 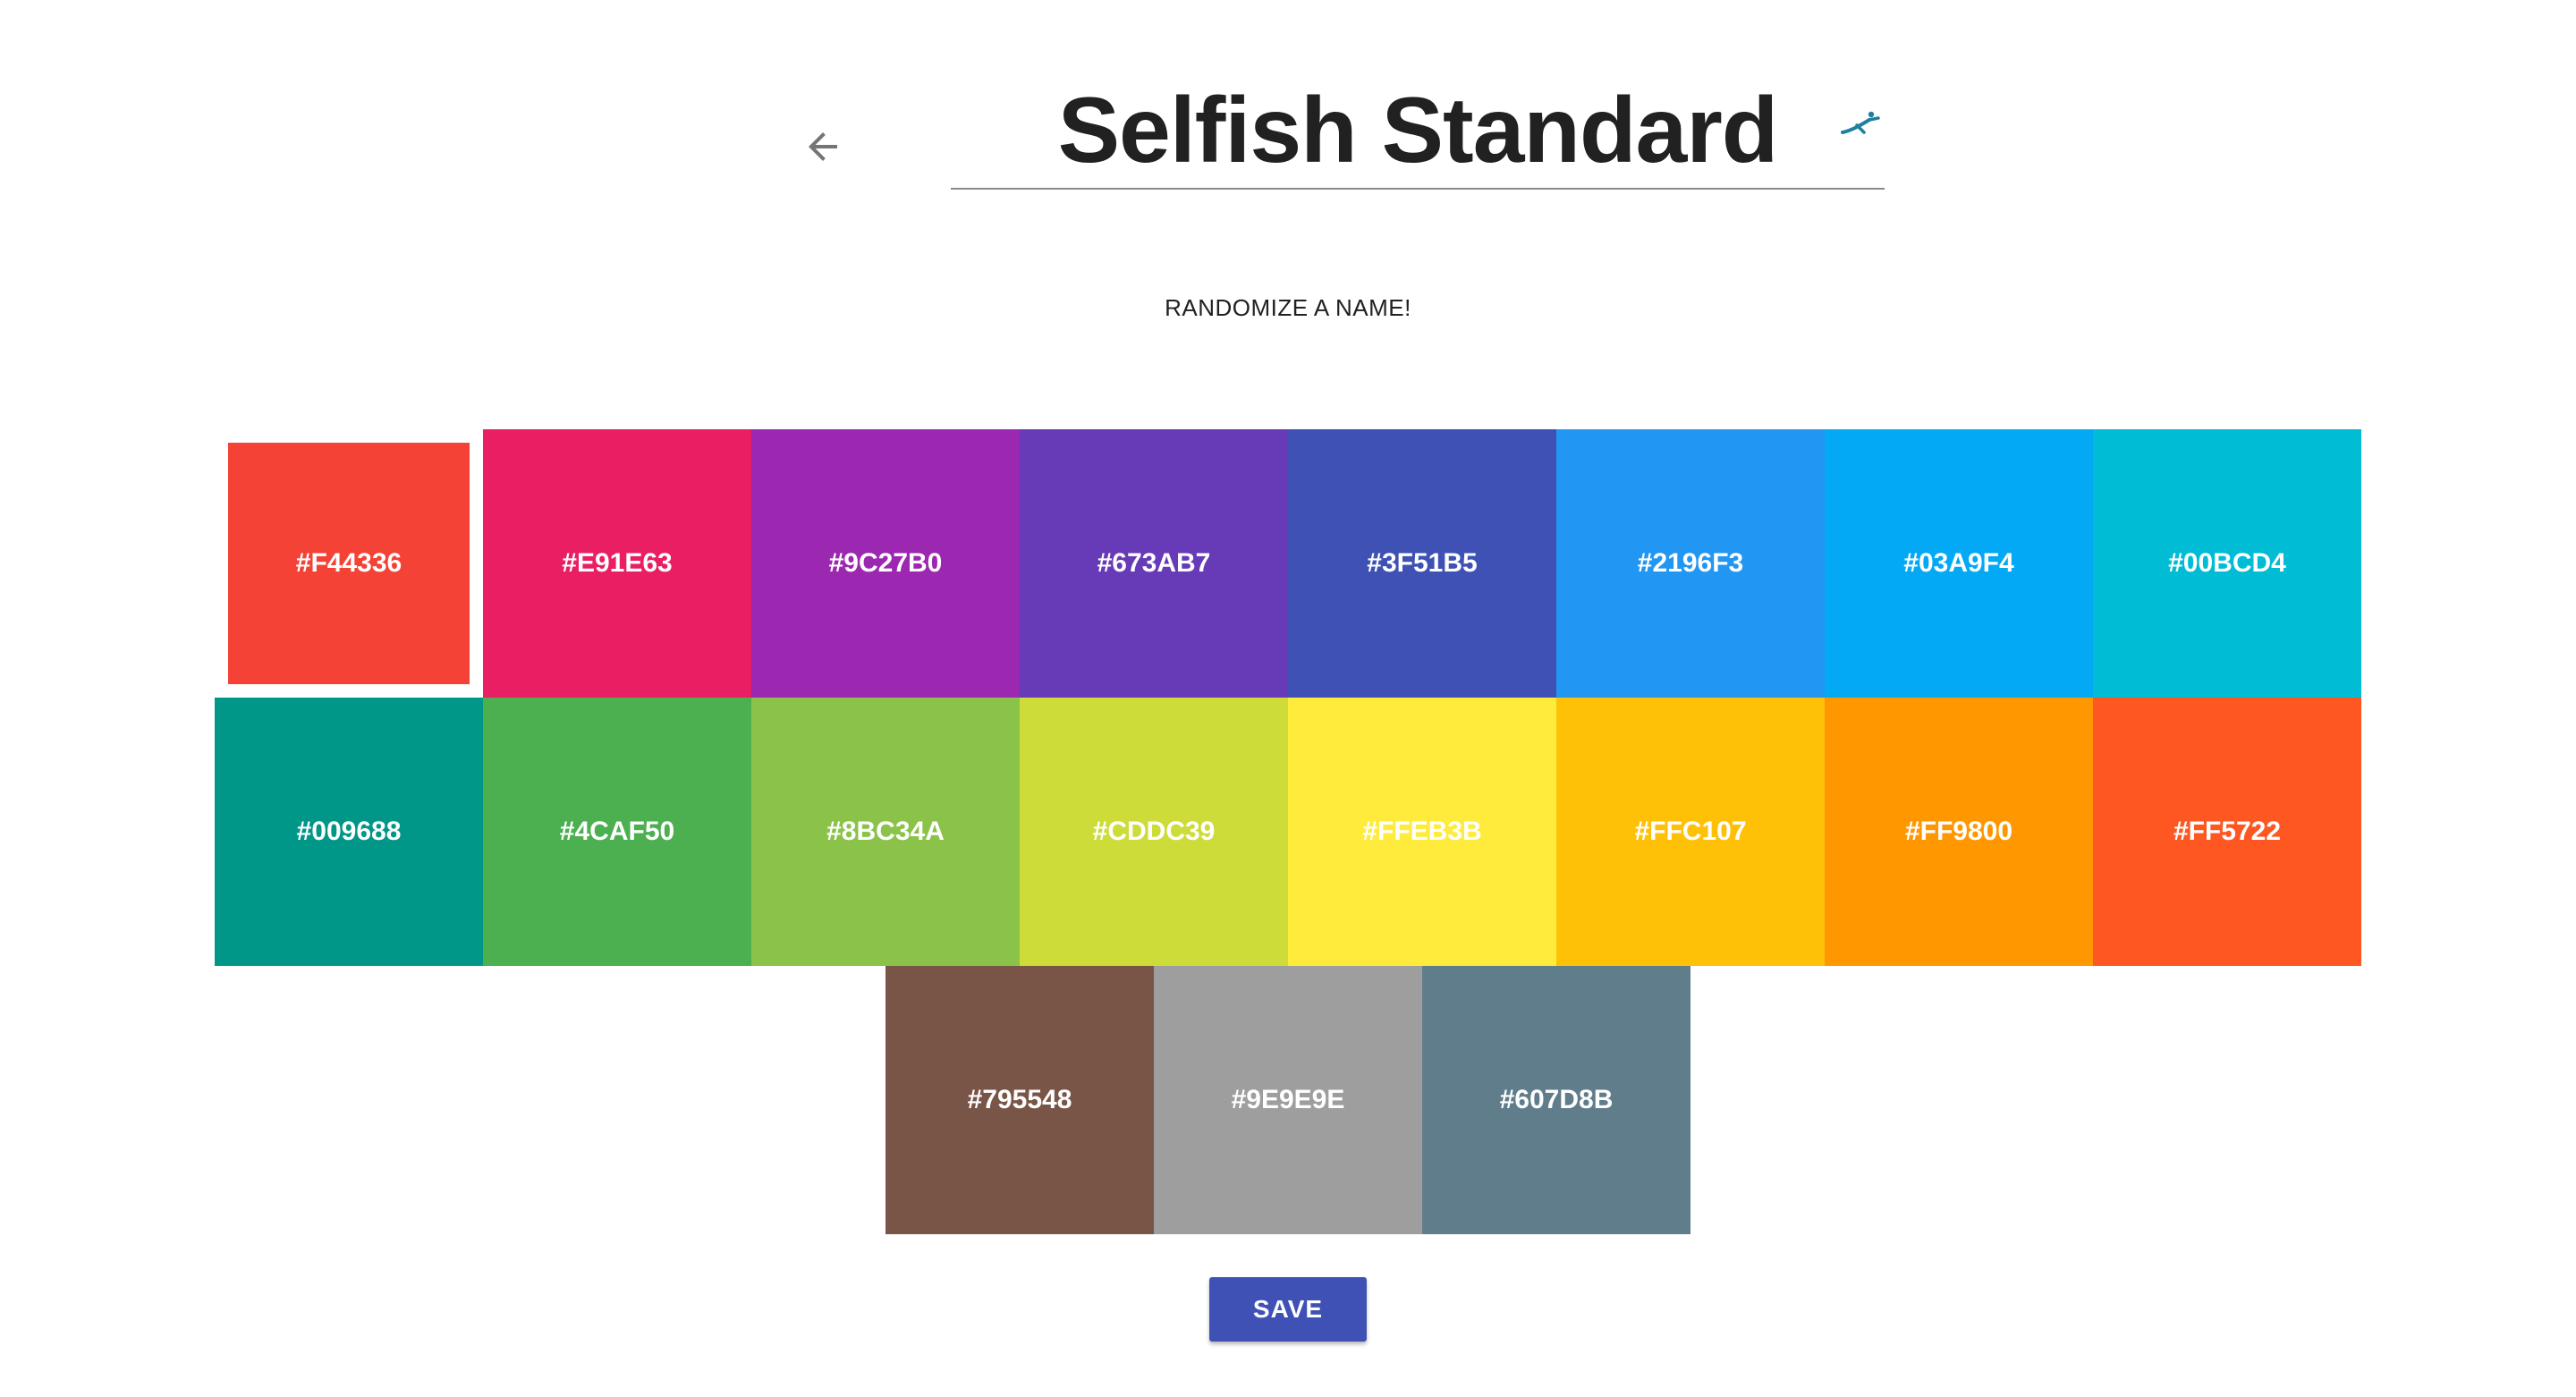 I want to click on swatch-hex-label: #FFC107, so click(x=1690, y=832).